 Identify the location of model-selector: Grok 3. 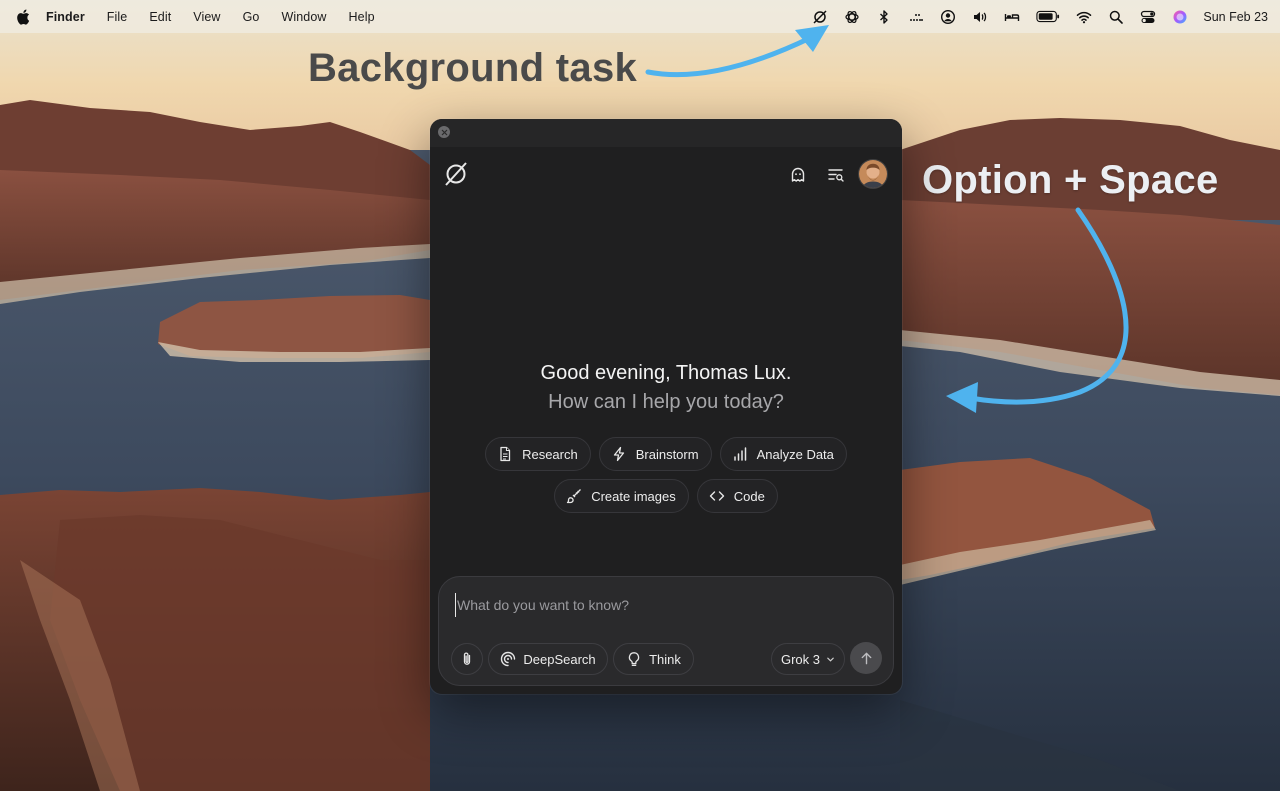
(808, 659).